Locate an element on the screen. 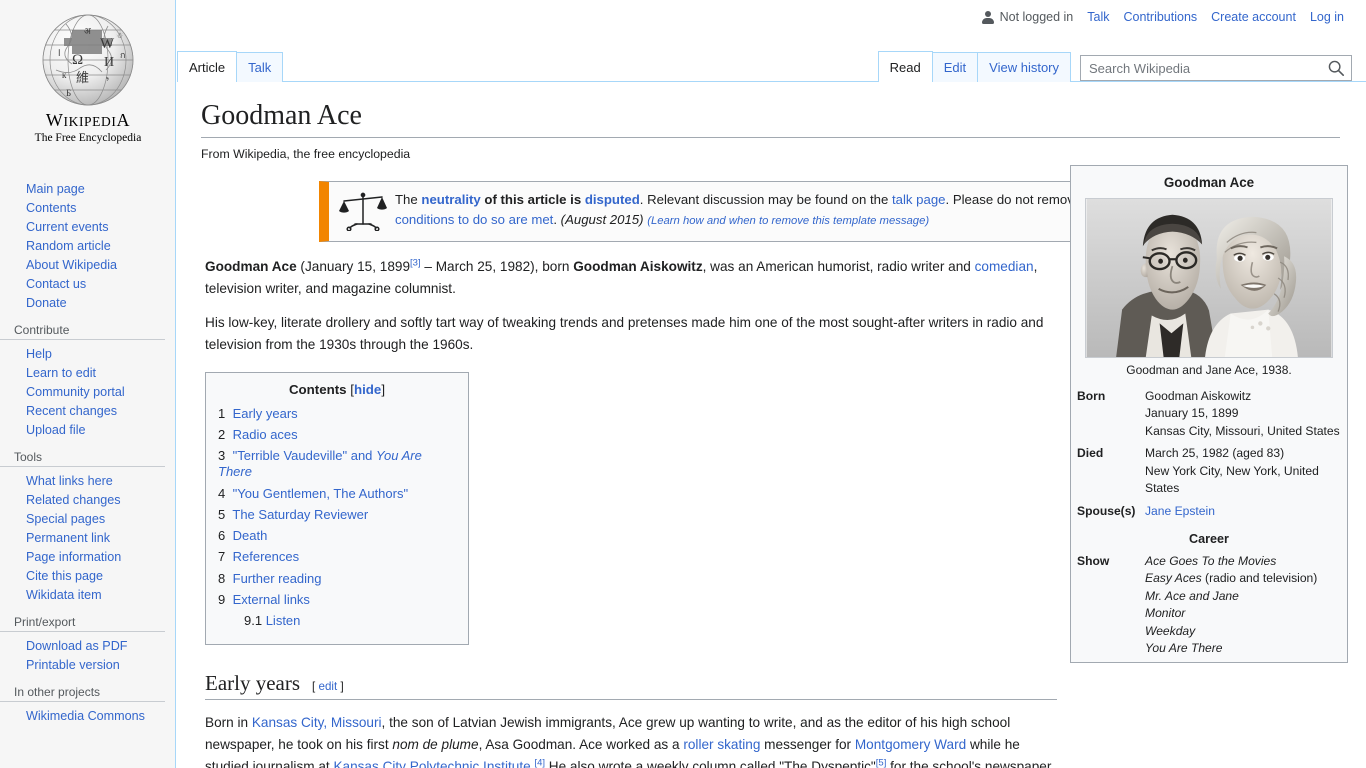 This screenshot has height=768, width=1366. sidebar-item-download-as-pdf: Download as PDF is located at coordinates (87, 644).